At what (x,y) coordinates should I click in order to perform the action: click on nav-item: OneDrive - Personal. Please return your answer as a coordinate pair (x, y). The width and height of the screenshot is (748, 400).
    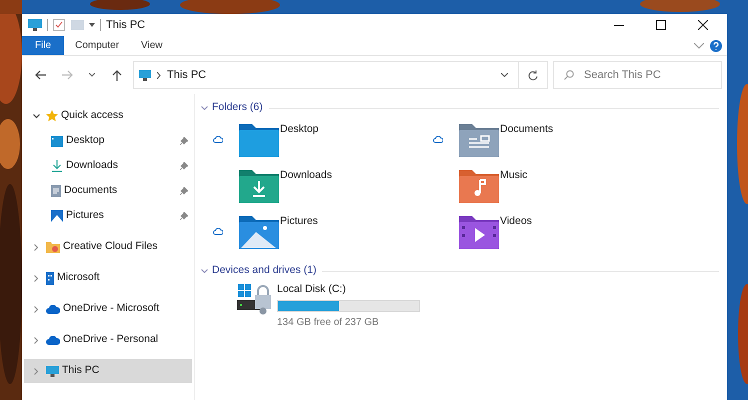
    Looking at the image, I should click on (108, 340).